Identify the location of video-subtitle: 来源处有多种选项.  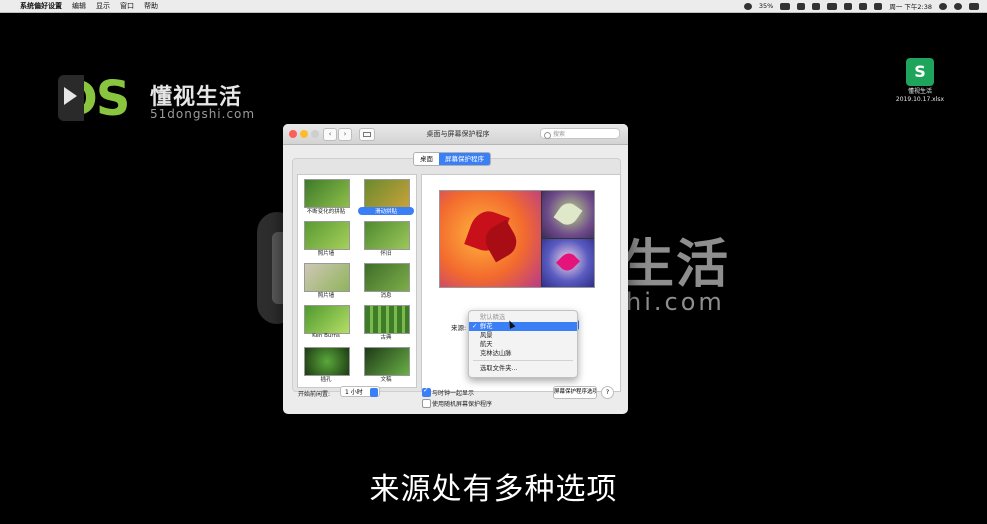
(493, 489).